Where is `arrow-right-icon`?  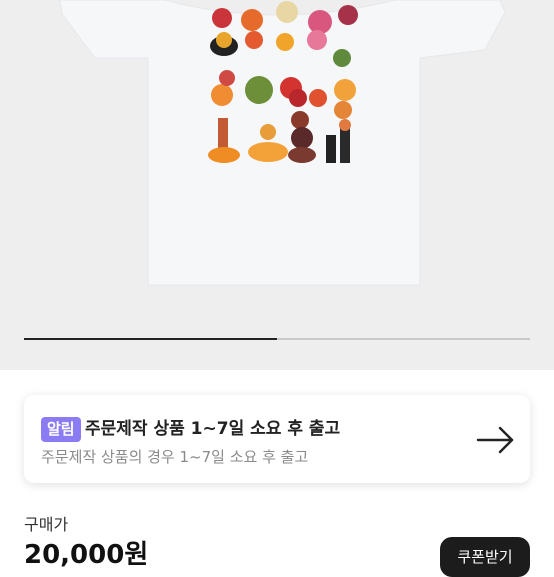 arrow-right-icon is located at coordinates (496, 440).